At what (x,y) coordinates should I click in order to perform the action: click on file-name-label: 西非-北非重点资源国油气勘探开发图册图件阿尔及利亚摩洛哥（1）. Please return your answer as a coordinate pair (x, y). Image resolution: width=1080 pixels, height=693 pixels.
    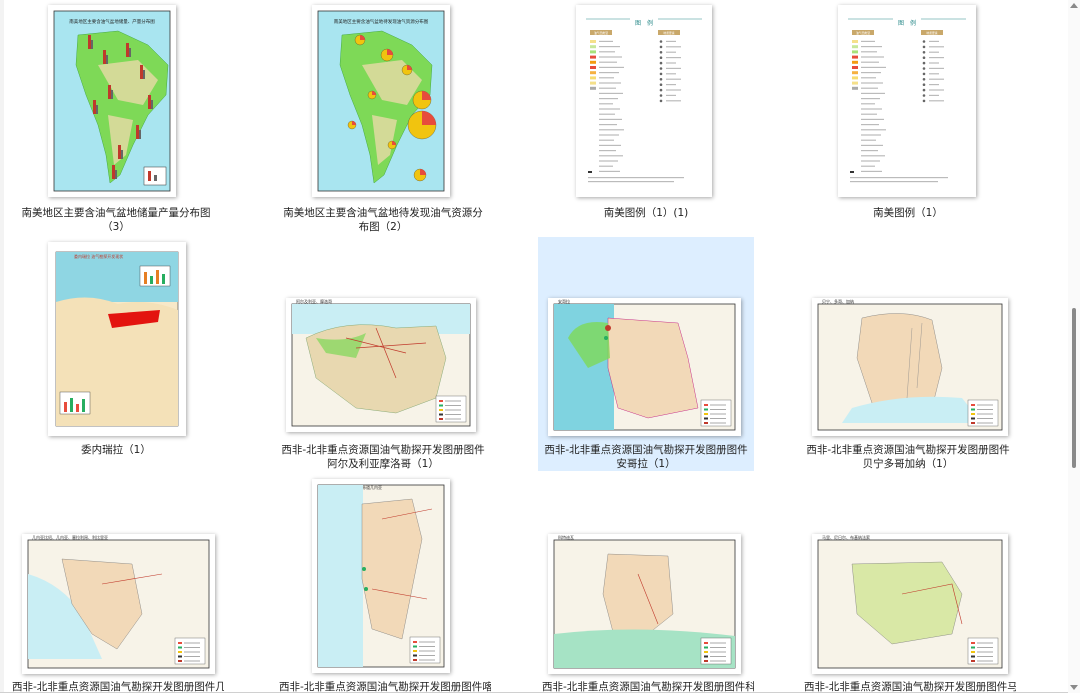
    Looking at the image, I should click on (383, 457).